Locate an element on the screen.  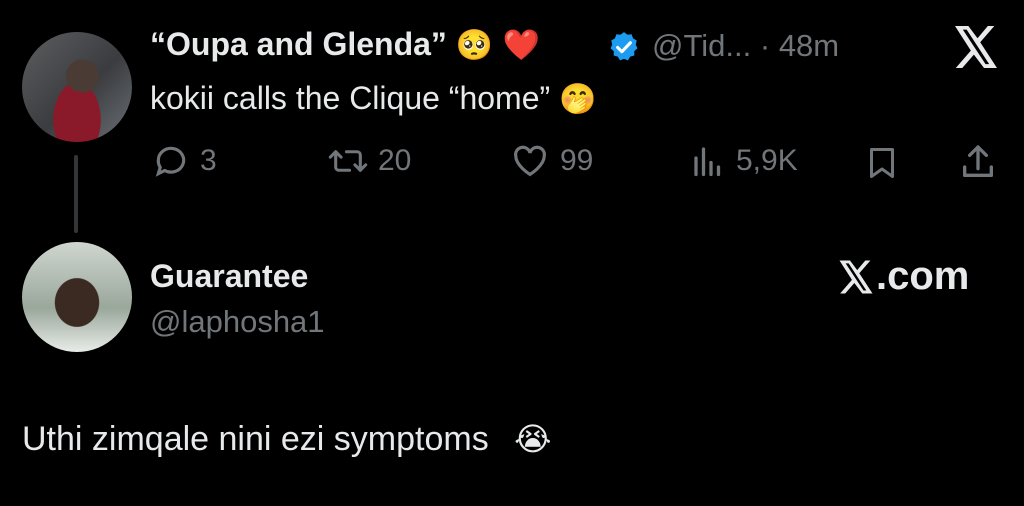
like-button: 99 is located at coordinates (551, 161).